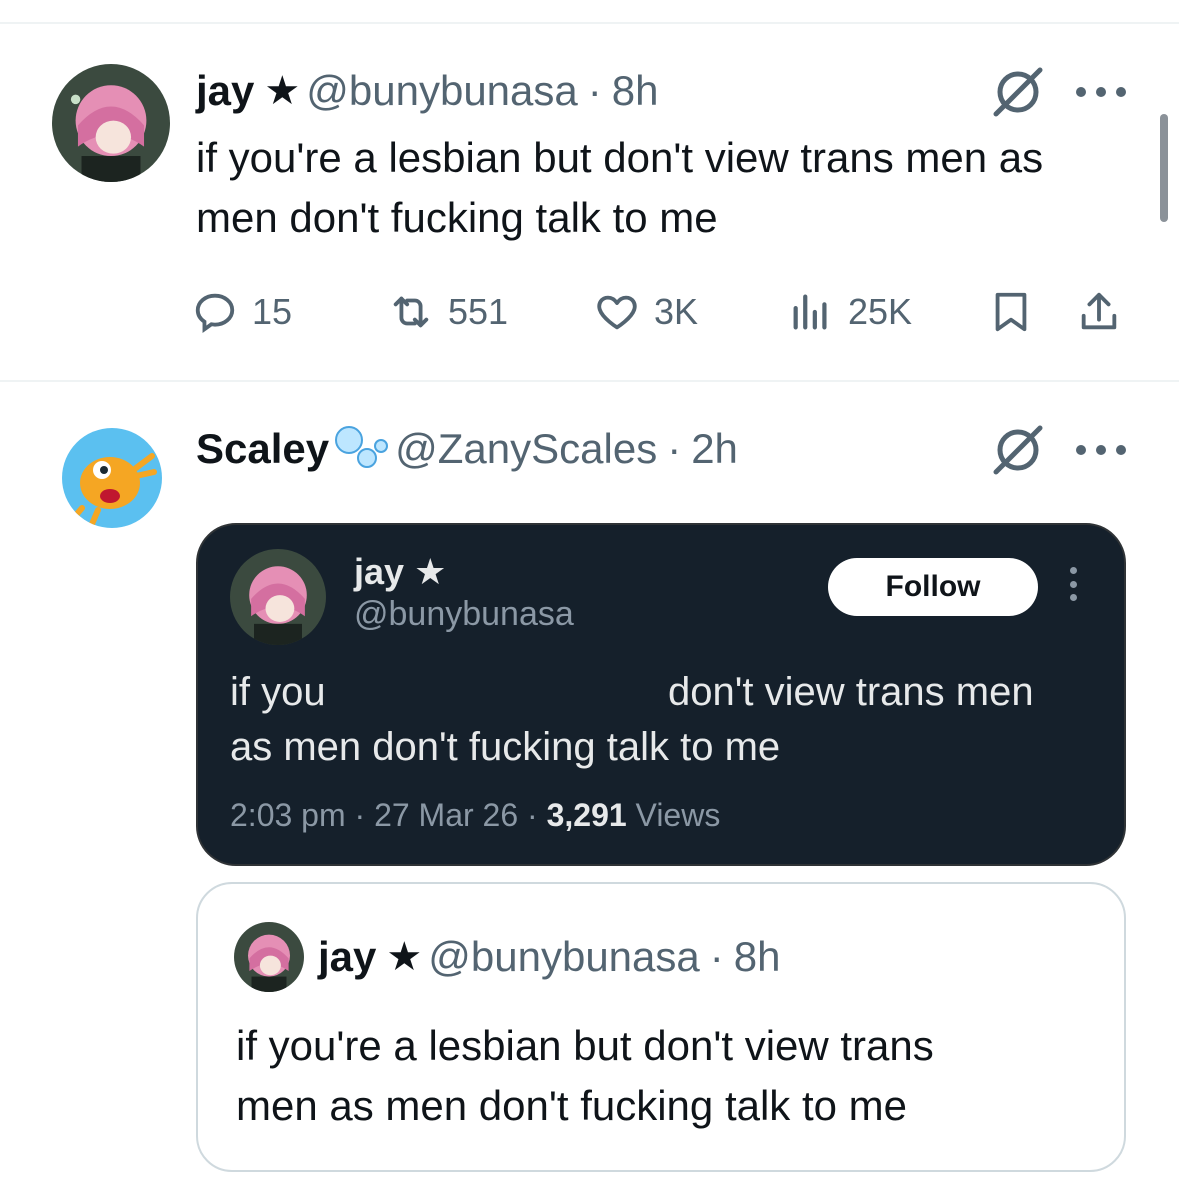 This screenshot has width=1179, height=1185. What do you see at coordinates (810, 312) in the screenshot?
I see `views-icon` at bounding box center [810, 312].